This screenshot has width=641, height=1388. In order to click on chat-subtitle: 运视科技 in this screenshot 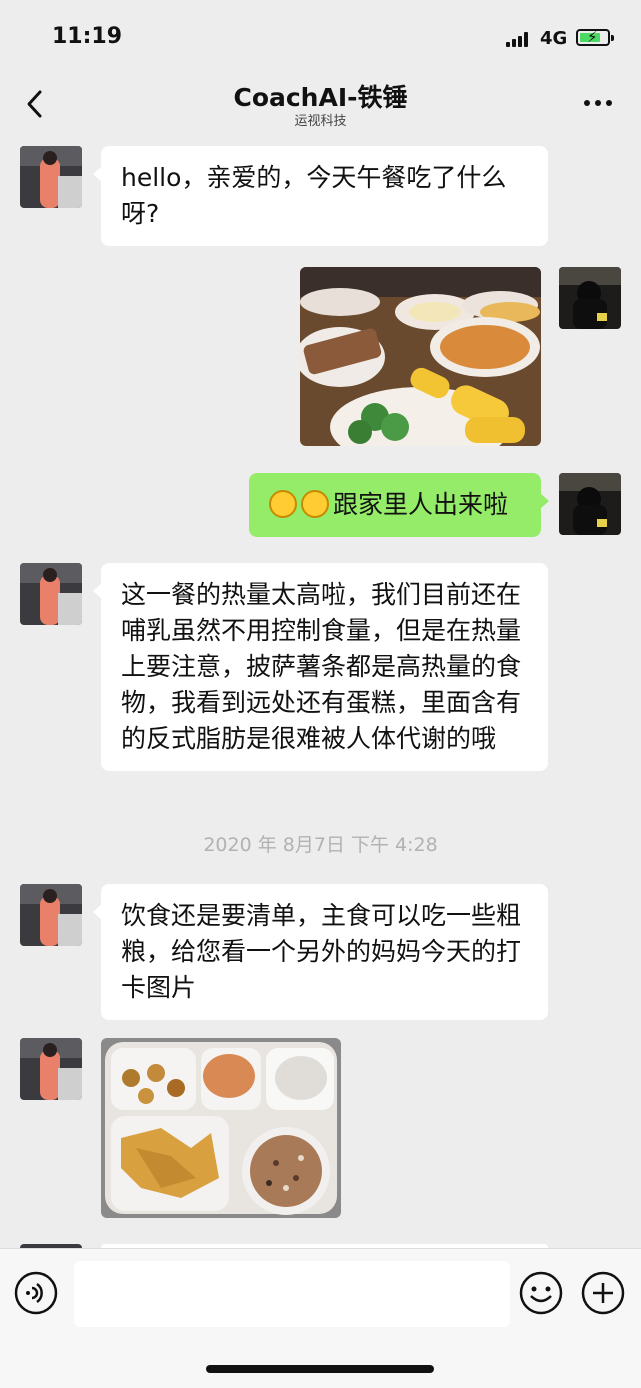, I will do `click(320, 121)`.